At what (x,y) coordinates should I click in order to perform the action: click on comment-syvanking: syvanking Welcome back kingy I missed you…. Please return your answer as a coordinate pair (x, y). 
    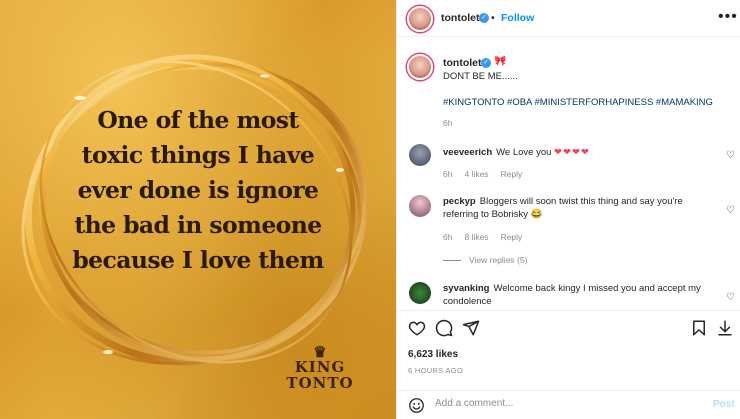
    Looking at the image, I should click on (573, 295).